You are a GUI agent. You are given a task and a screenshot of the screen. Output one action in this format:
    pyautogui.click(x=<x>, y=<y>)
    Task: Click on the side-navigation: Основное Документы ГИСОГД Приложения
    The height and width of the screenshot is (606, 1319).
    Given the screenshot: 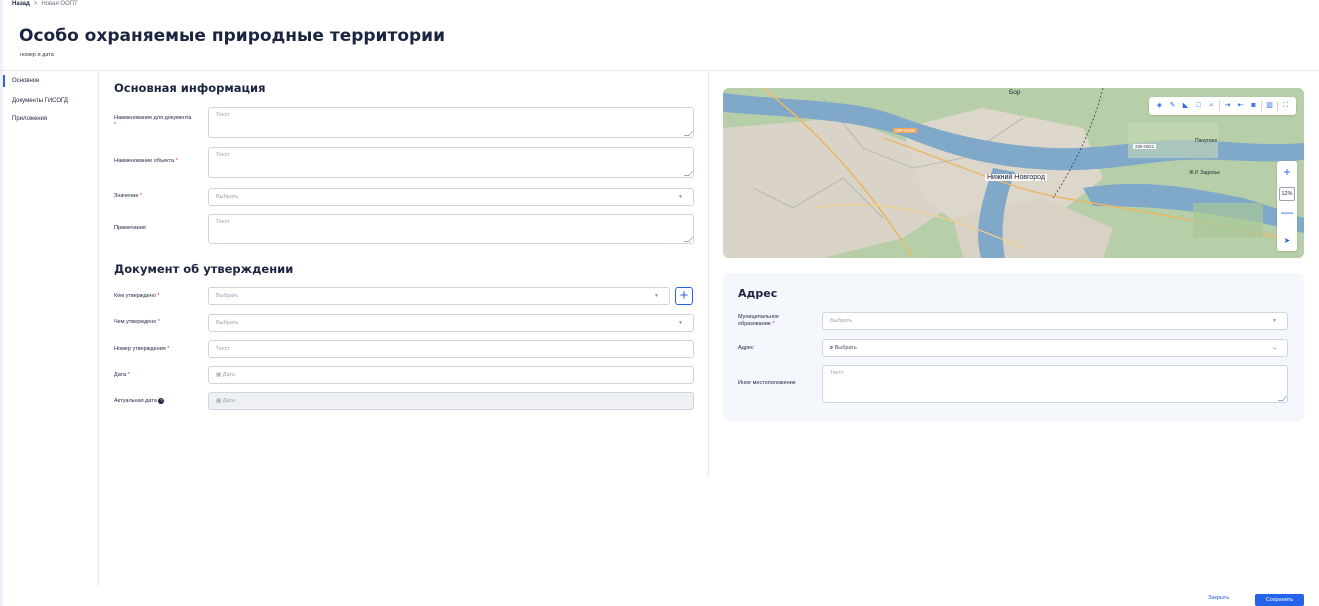 What is the action you would take?
    pyautogui.click(x=51, y=328)
    